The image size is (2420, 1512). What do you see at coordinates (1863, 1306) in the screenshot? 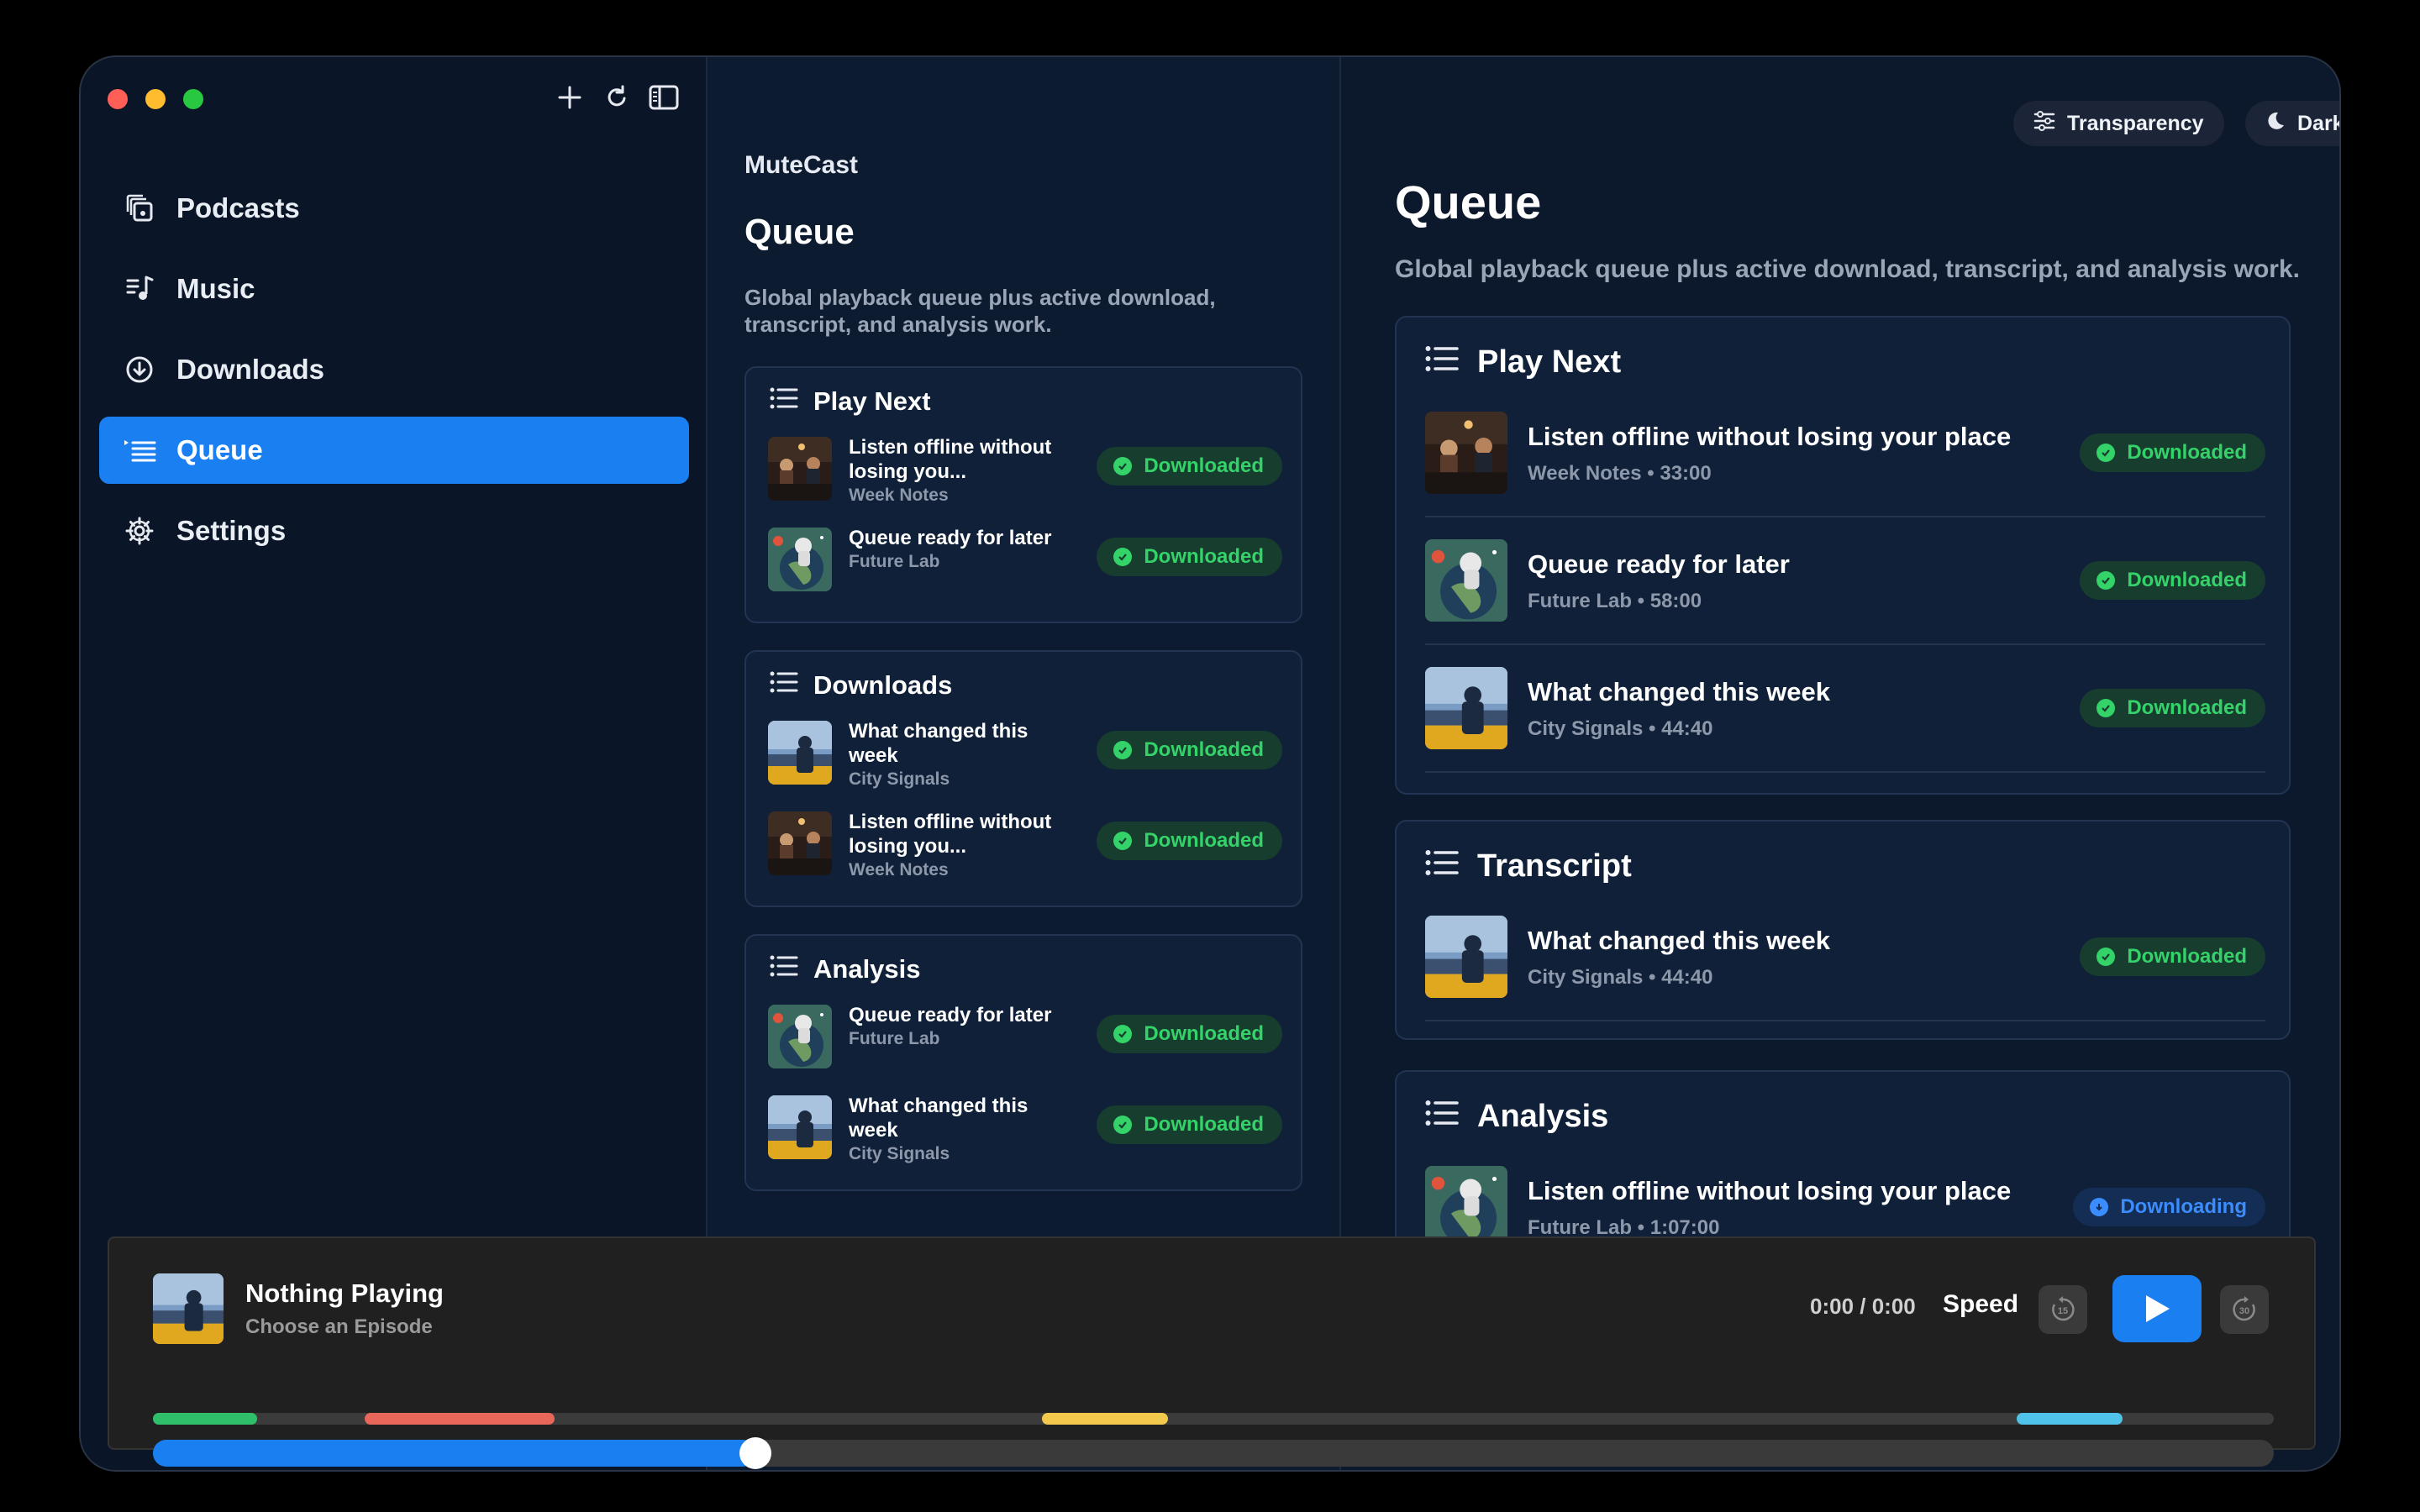
I see `playback-time: 0:00 / 0:00` at bounding box center [1863, 1306].